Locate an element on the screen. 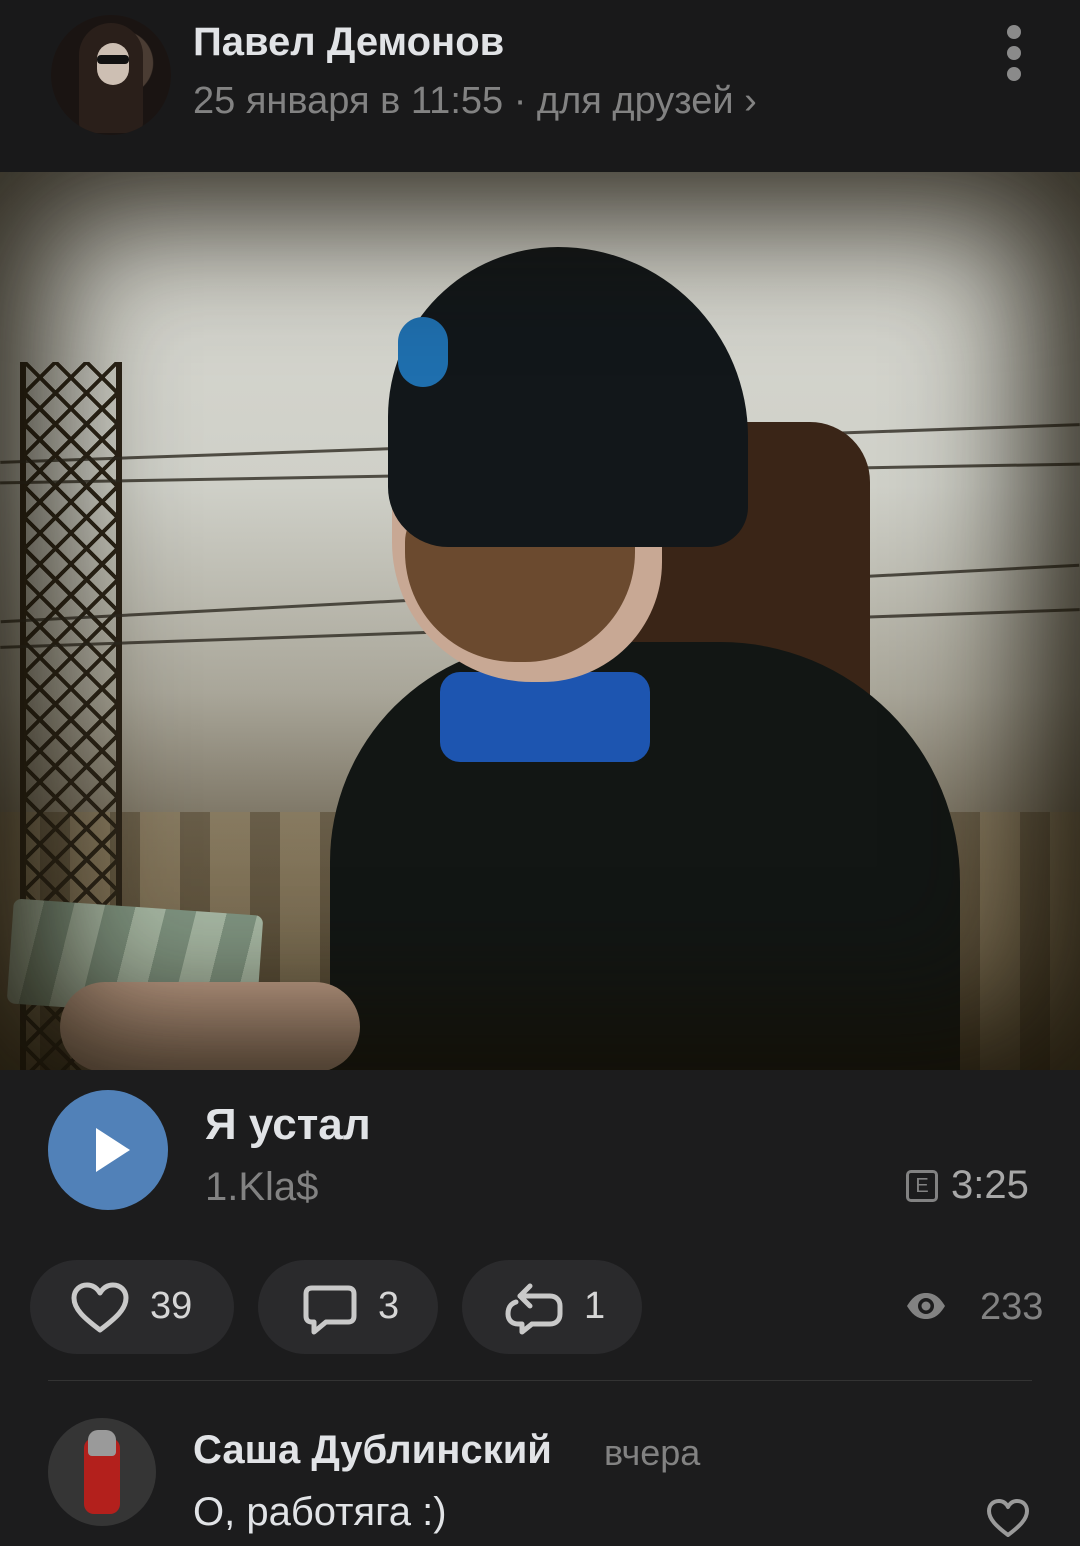 This screenshot has width=1080, height=1546. like-button: 39 is located at coordinates (132, 1307).